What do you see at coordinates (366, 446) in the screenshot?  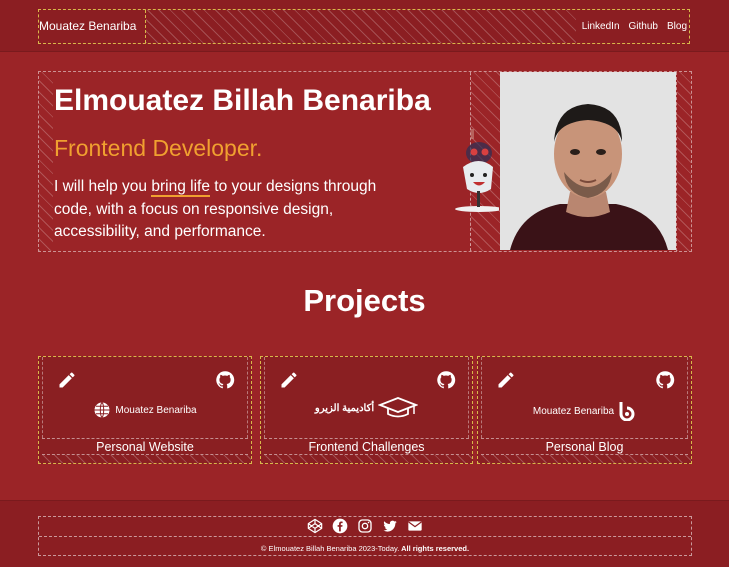 I see `project-card-title: Frontend Challenges` at bounding box center [366, 446].